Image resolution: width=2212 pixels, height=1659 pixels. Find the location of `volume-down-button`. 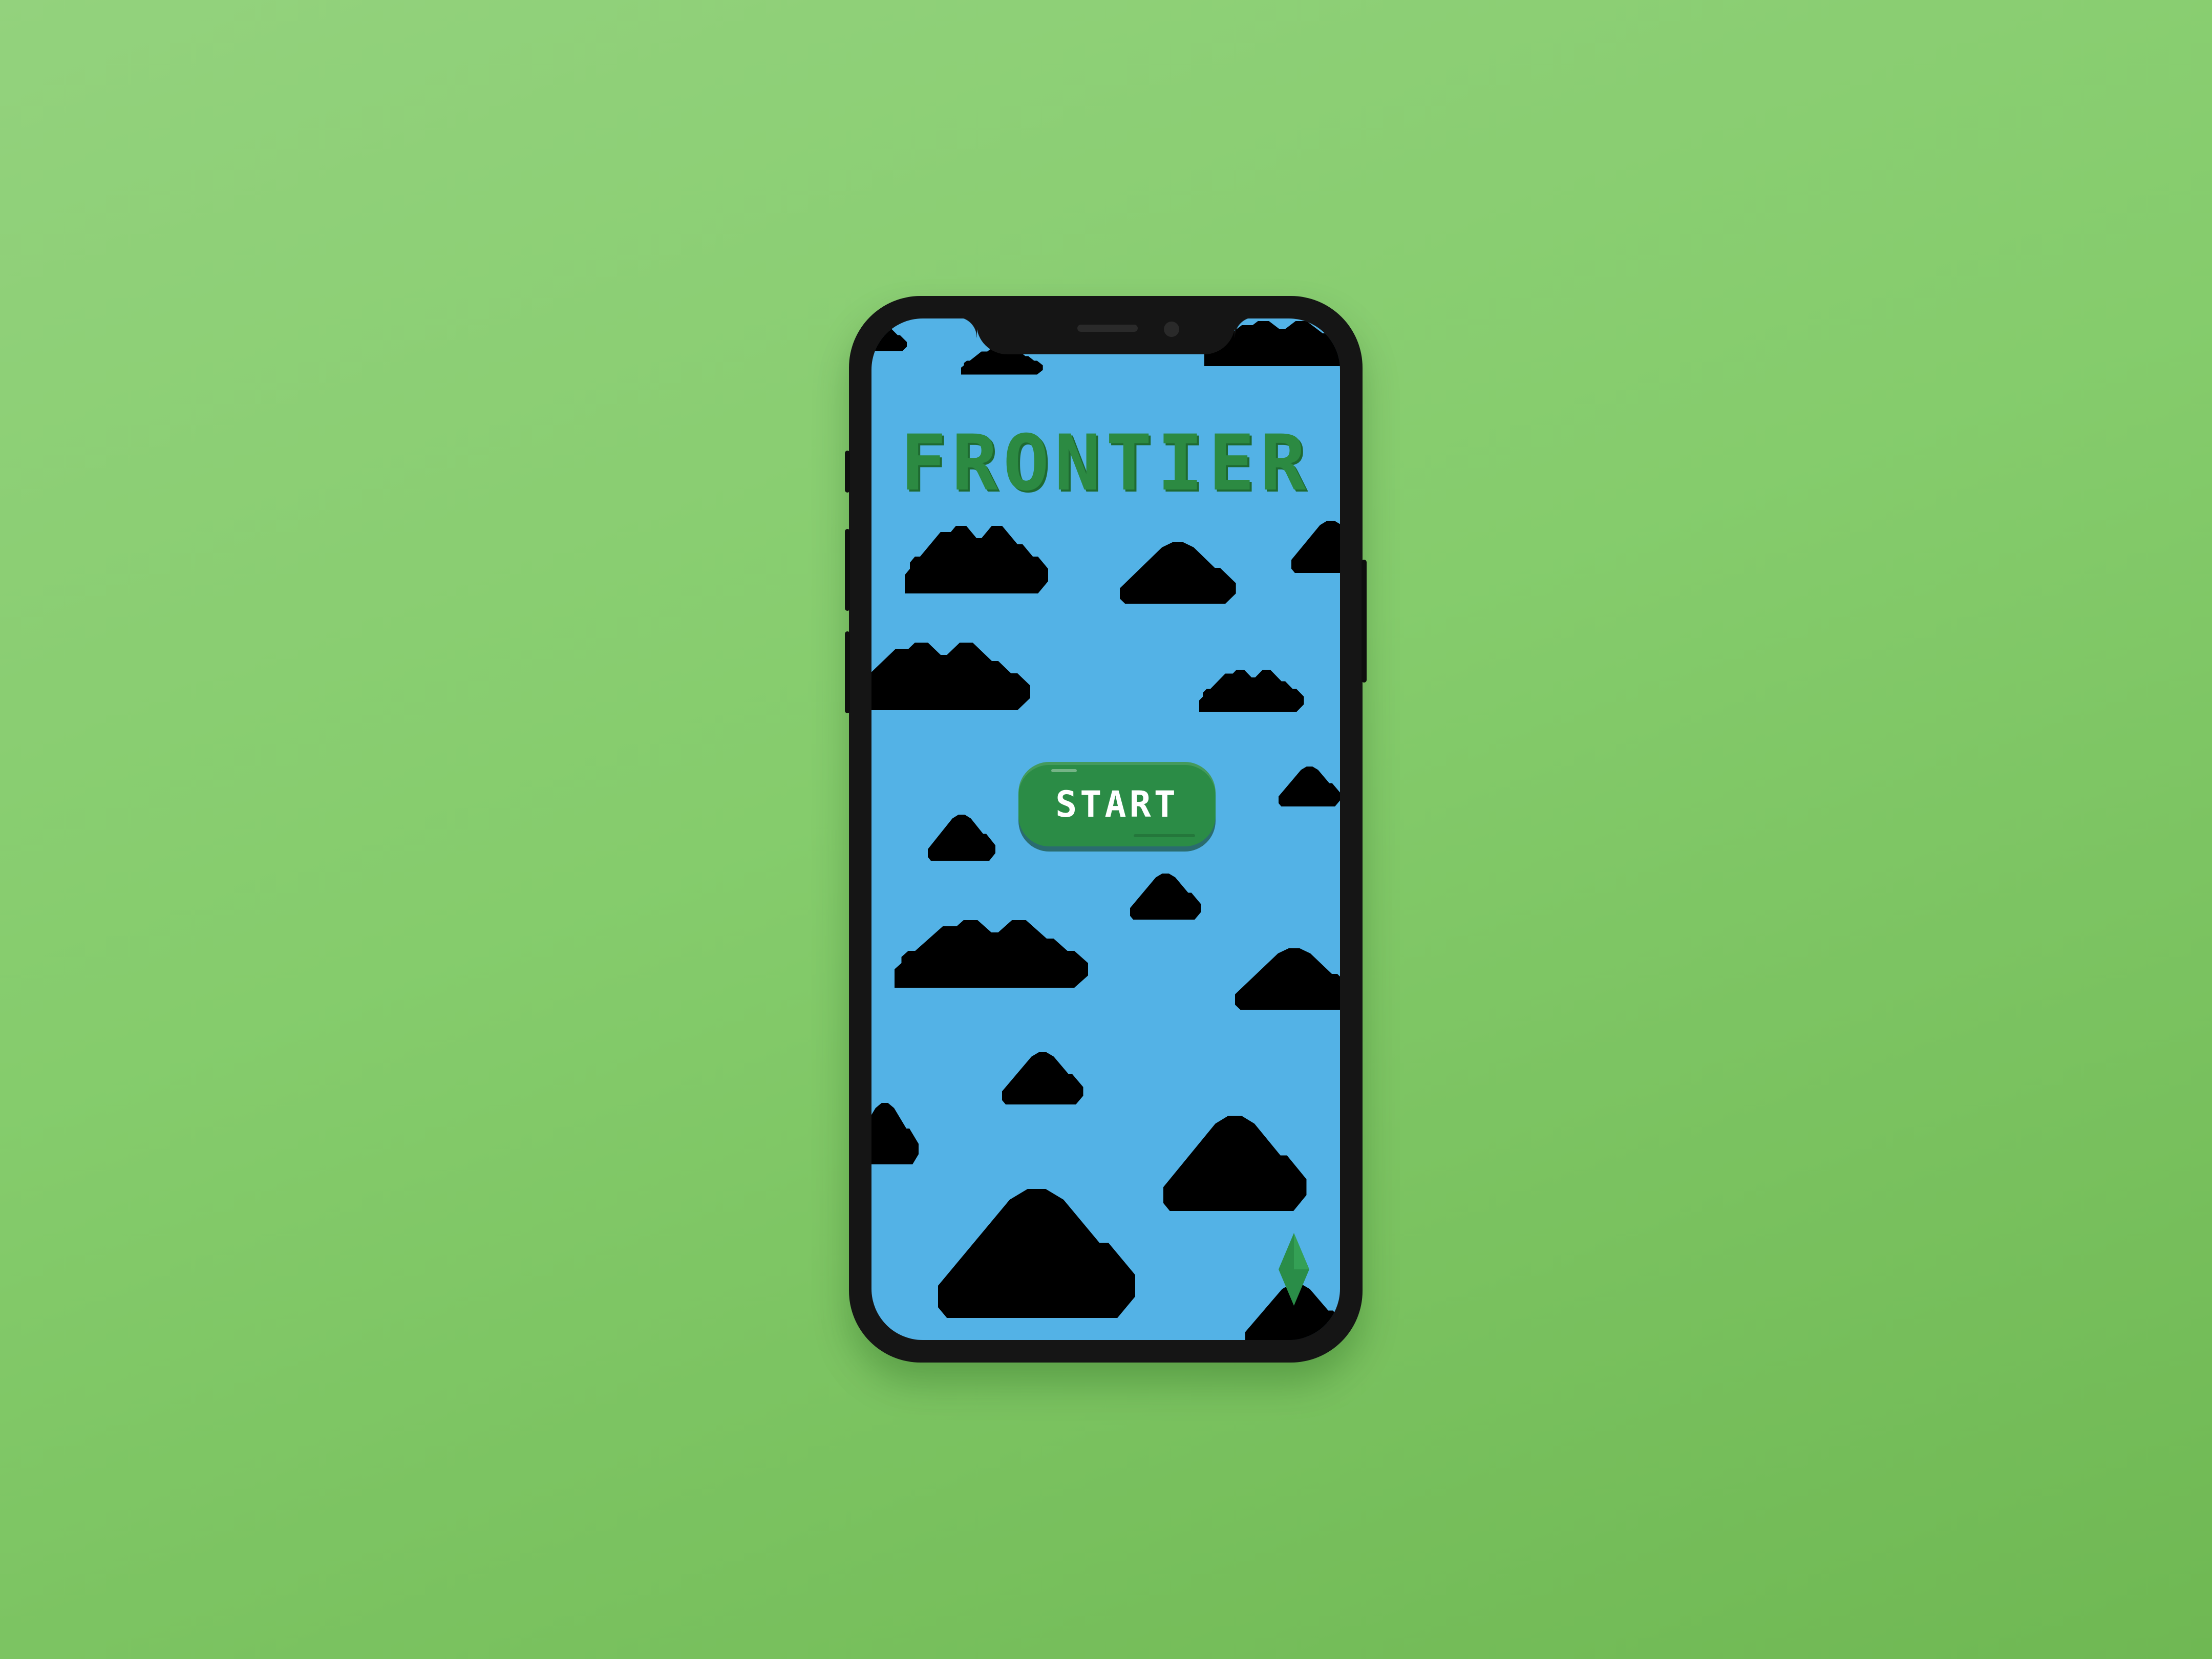

volume-down-button is located at coordinates (847, 672).